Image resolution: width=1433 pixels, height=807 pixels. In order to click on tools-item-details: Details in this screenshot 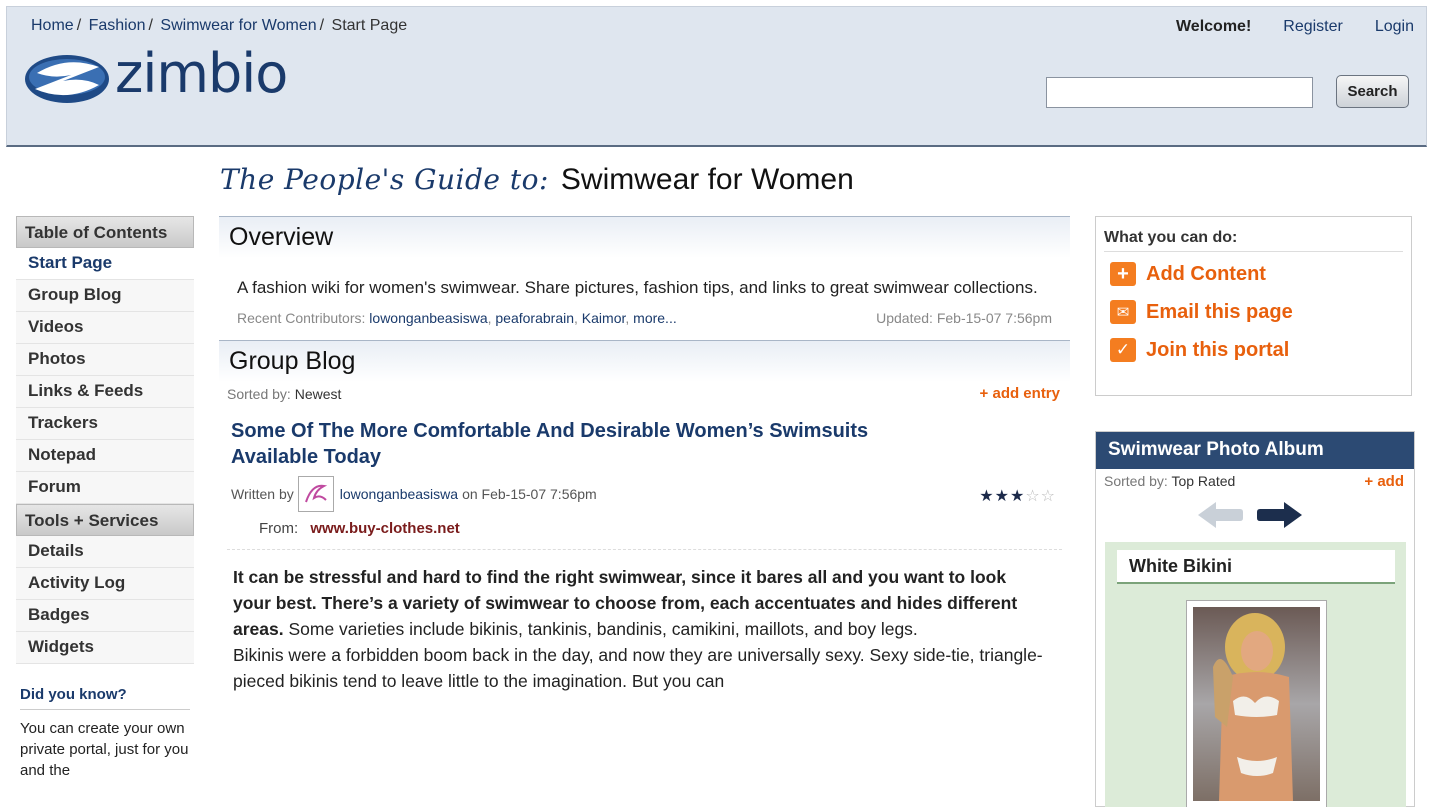, I will do `click(105, 552)`.